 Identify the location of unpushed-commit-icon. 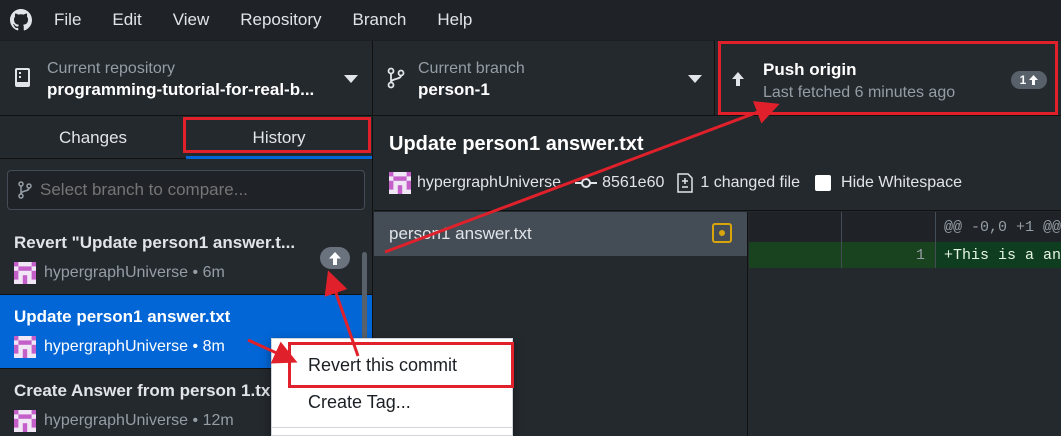
(335, 258).